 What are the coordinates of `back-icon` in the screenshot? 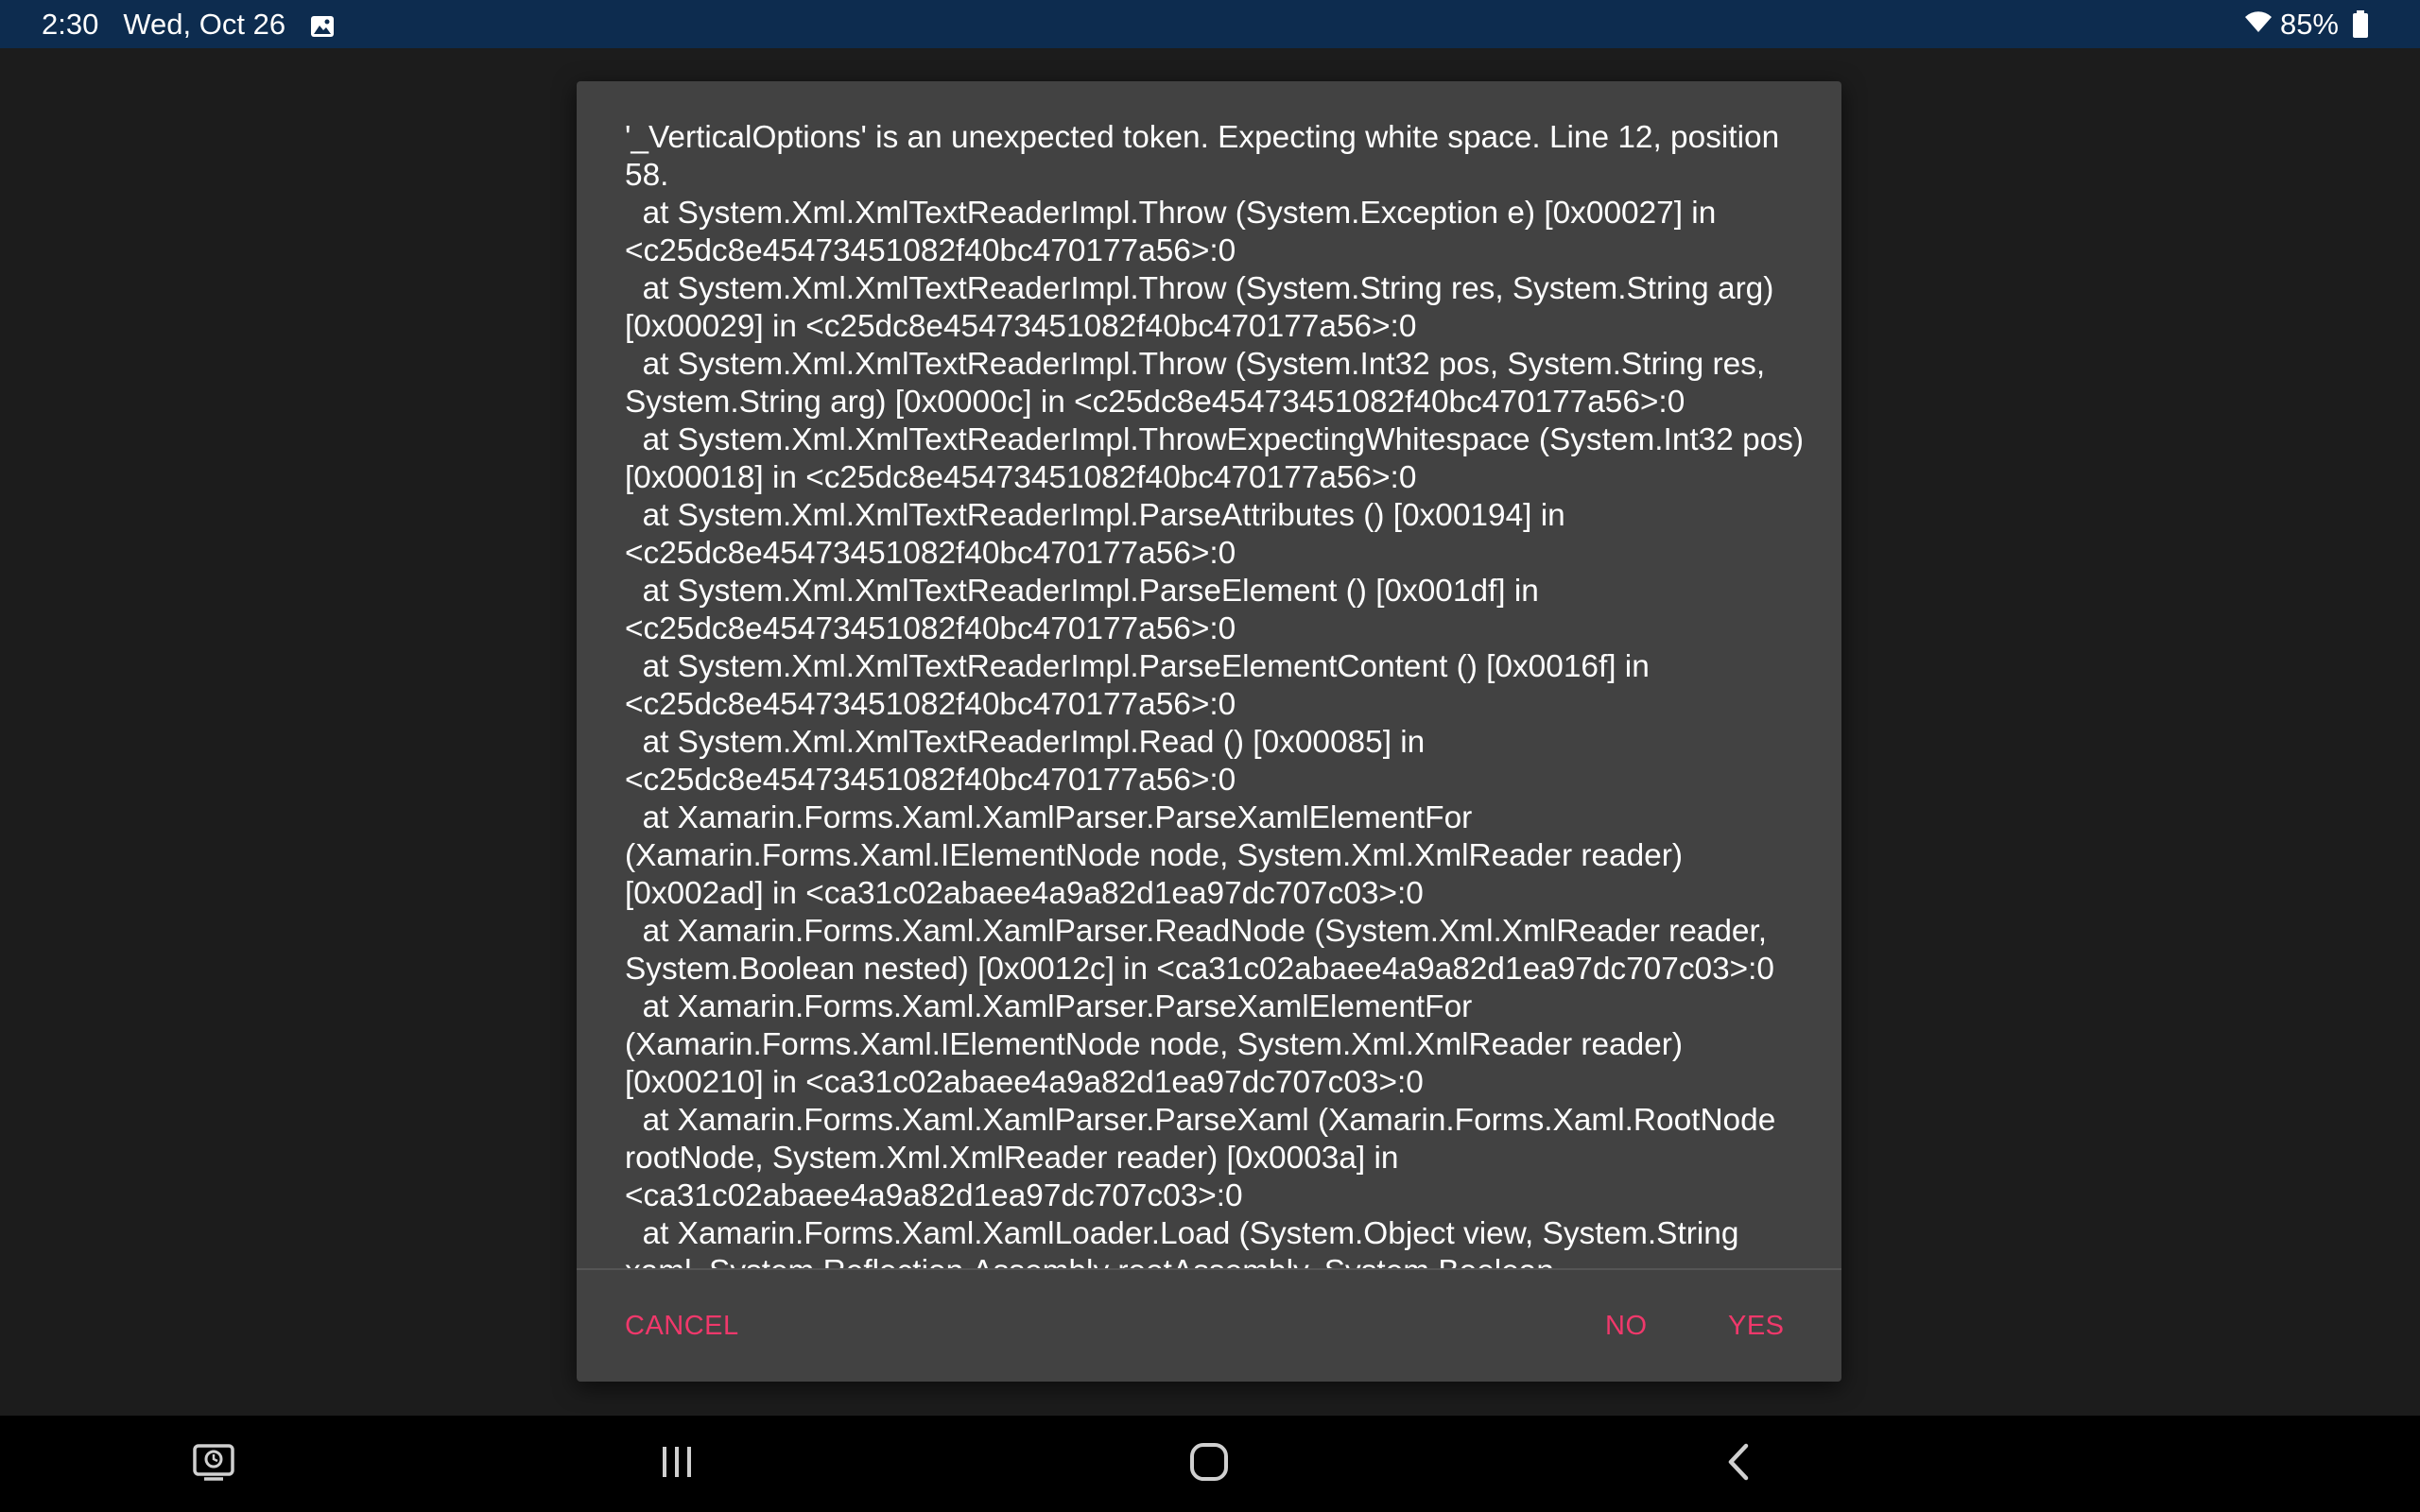 It's located at (1739, 1464).